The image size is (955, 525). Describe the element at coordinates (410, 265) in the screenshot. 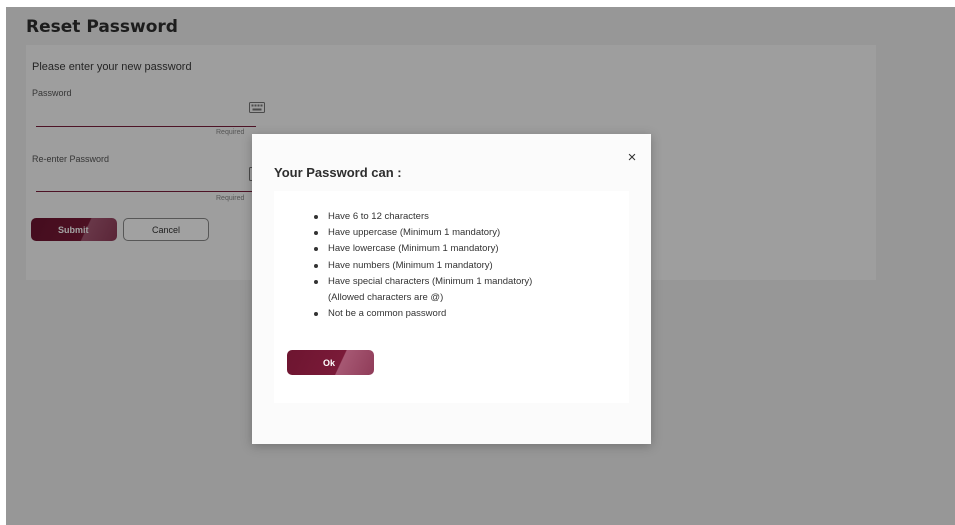

I see `rule-text: Have numbers (Minimum 1 mandatory)` at that location.